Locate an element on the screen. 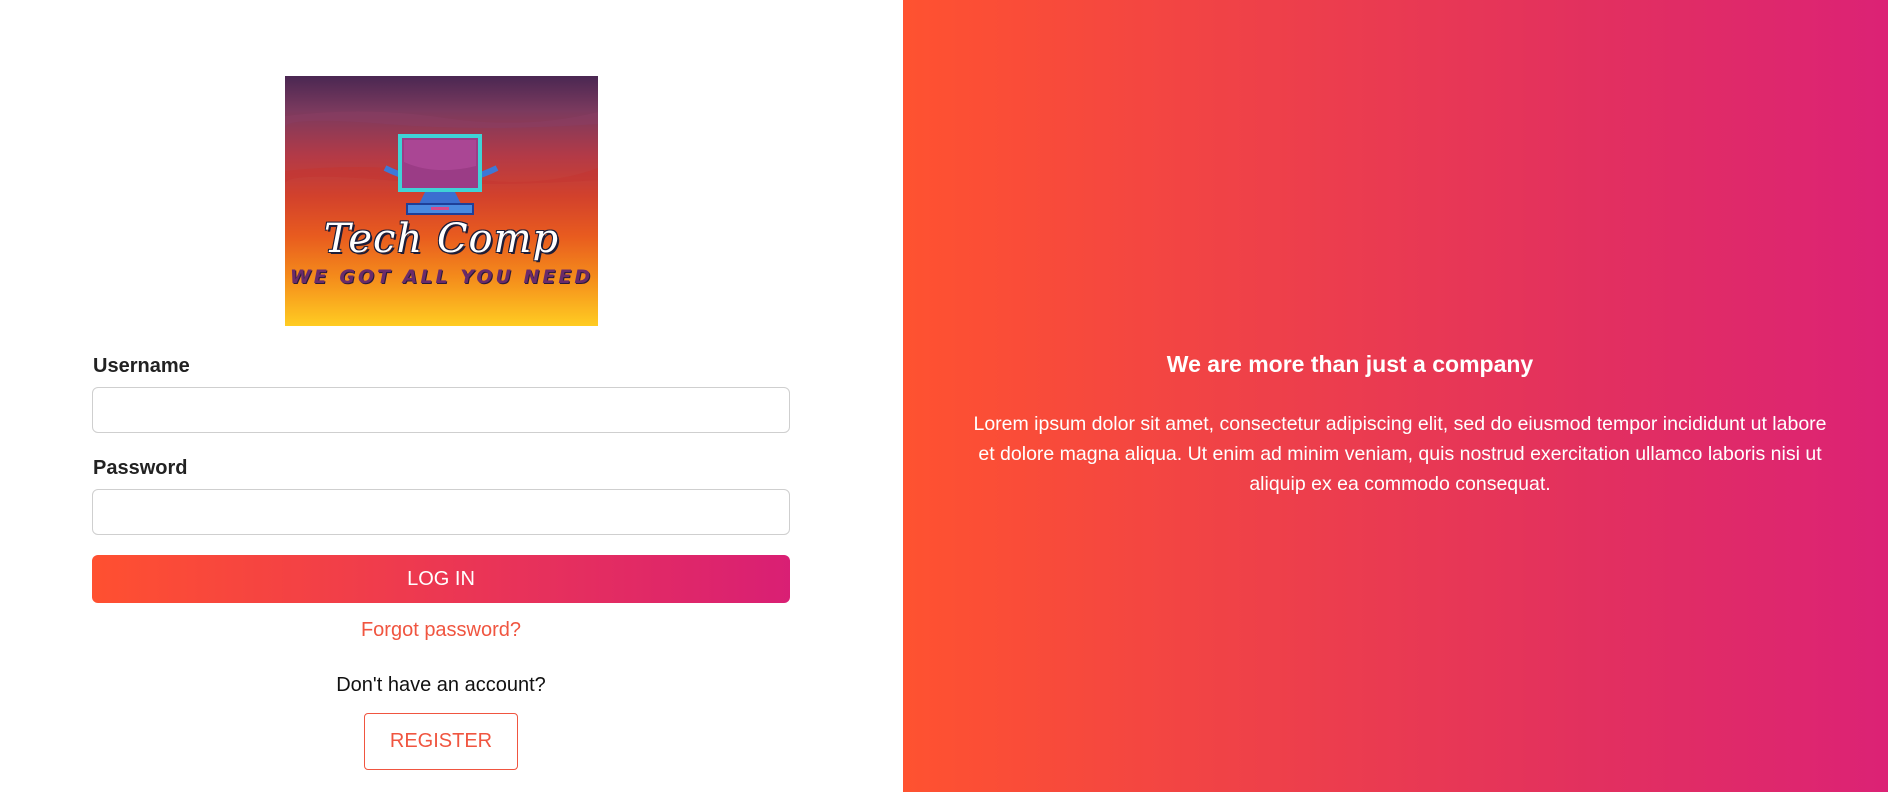 The height and width of the screenshot is (792, 1888). password-label: Password is located at coordinates (140, 468).